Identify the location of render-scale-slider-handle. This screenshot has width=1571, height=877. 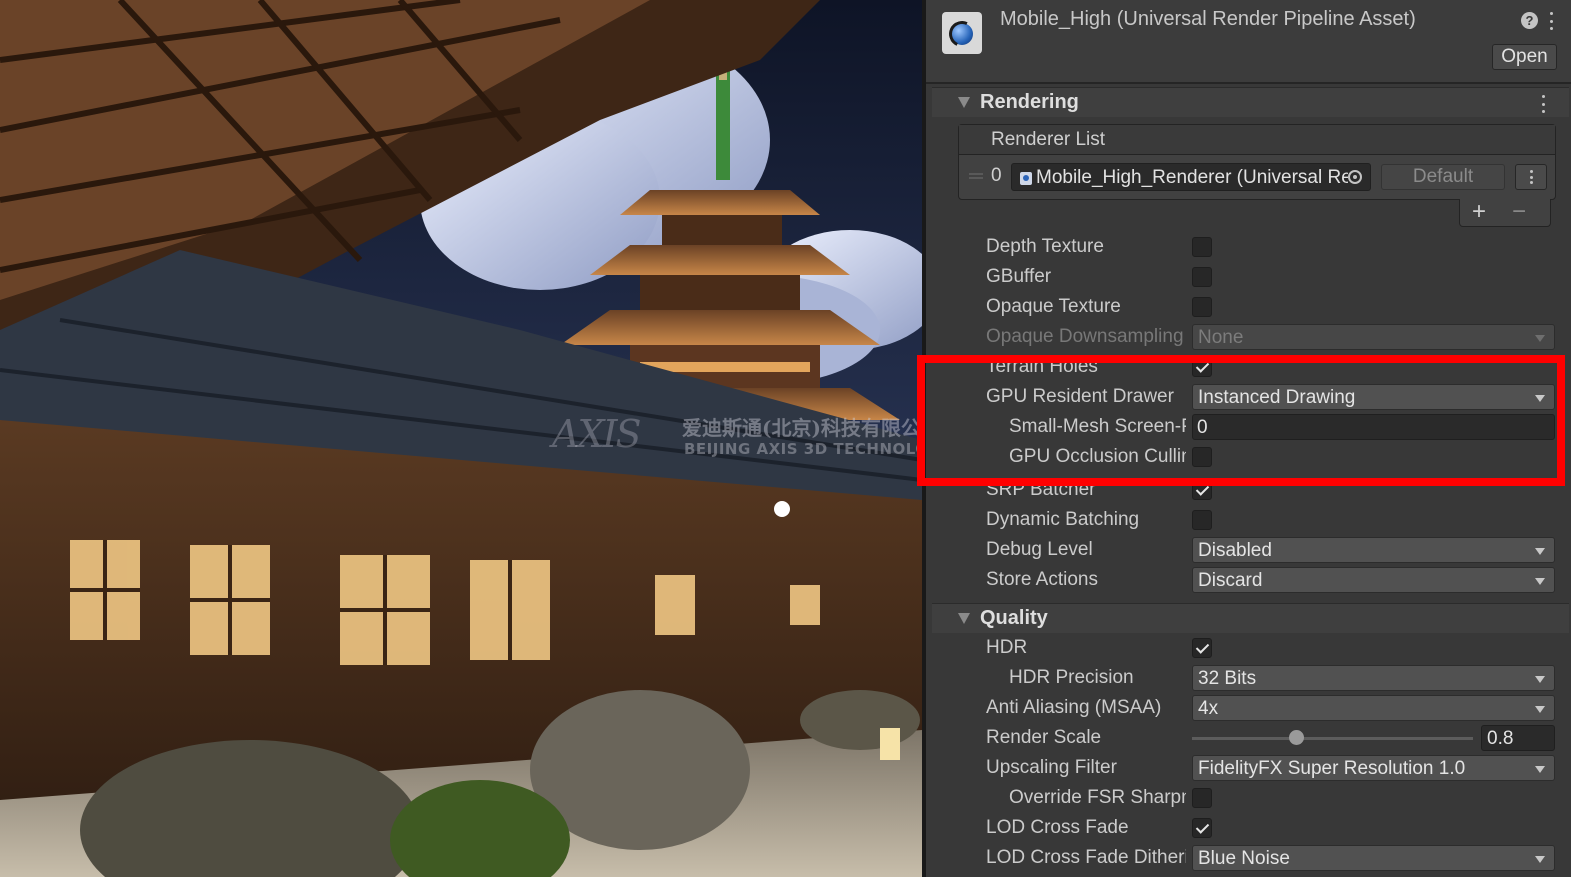
(1296, 737).